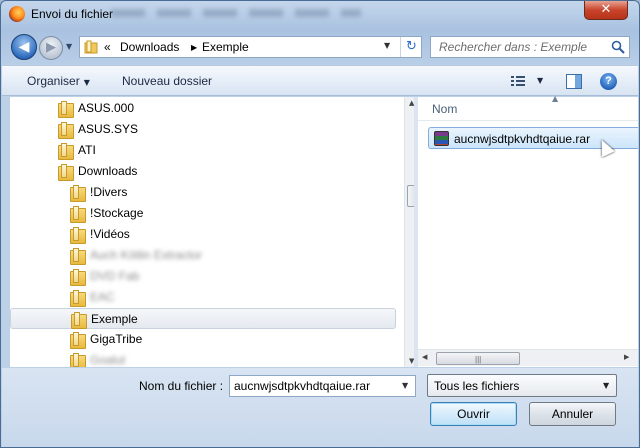  I want to click on tree-item: ASUS.000, so click(203, 108).